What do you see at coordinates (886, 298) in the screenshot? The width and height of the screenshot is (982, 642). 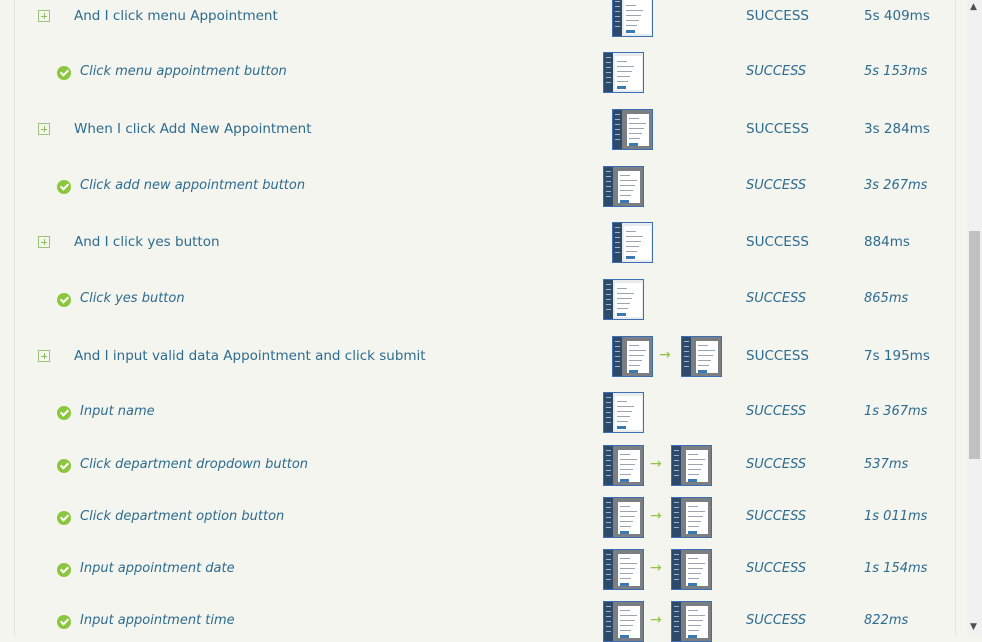 I see `duration-text: 865ms` at bounding box center [886, 298].